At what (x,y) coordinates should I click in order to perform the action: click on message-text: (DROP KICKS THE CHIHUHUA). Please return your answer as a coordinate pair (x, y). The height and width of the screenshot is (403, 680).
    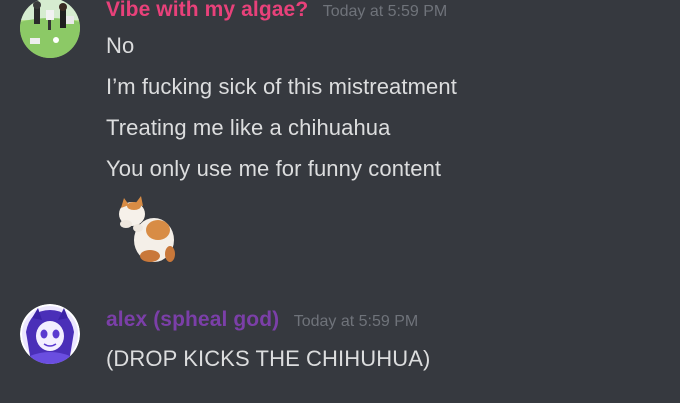
    Looking at the image, I should click on (268, 358).